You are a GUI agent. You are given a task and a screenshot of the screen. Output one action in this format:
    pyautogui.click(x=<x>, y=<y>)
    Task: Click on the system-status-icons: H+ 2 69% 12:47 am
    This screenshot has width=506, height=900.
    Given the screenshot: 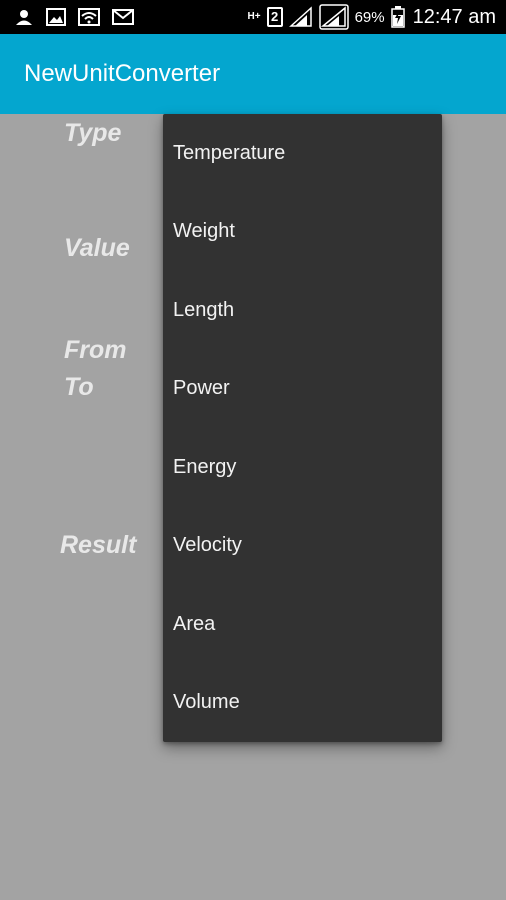 What is the action you would take?
    pyautogui.click(x=372, y=17)
    